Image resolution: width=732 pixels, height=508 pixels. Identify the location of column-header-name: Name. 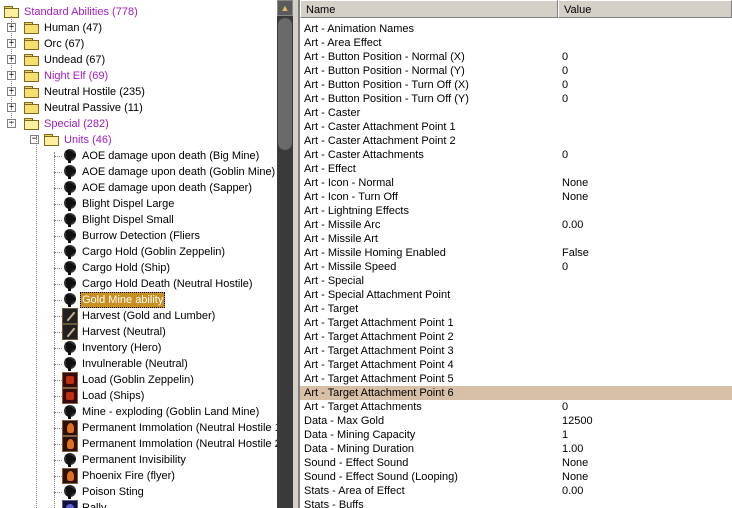
(429, 9).